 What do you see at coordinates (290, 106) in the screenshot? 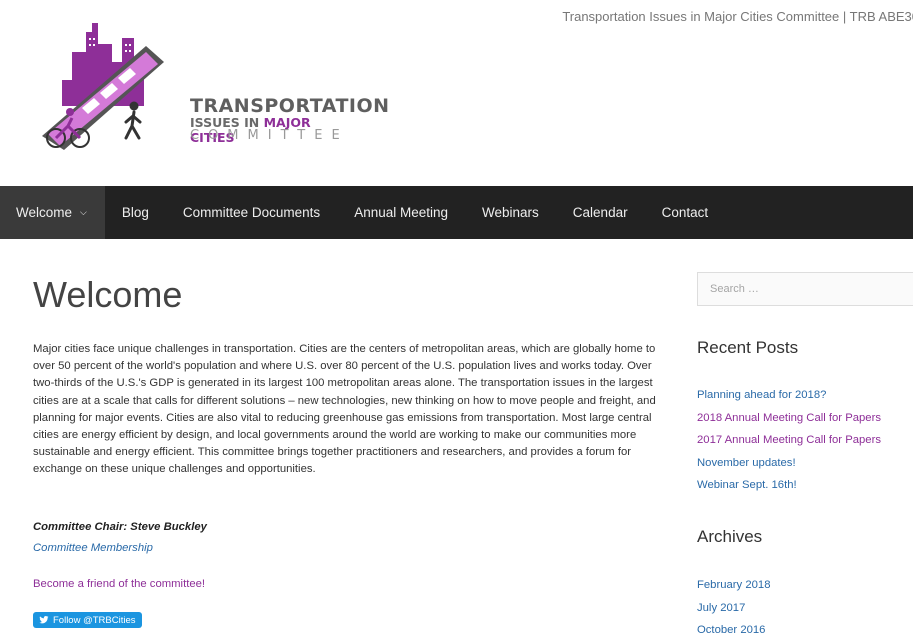
I see `logo-title: TRANSPORTATION` at bounding box center [290, 106].